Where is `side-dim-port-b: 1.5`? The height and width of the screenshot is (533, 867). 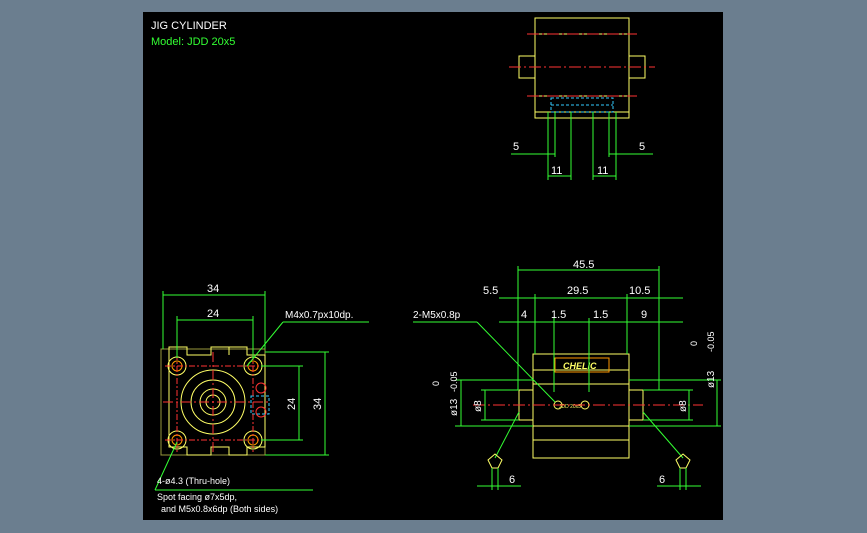 side-dim-port-b: 1.5 is located at coordinates (558, 315).